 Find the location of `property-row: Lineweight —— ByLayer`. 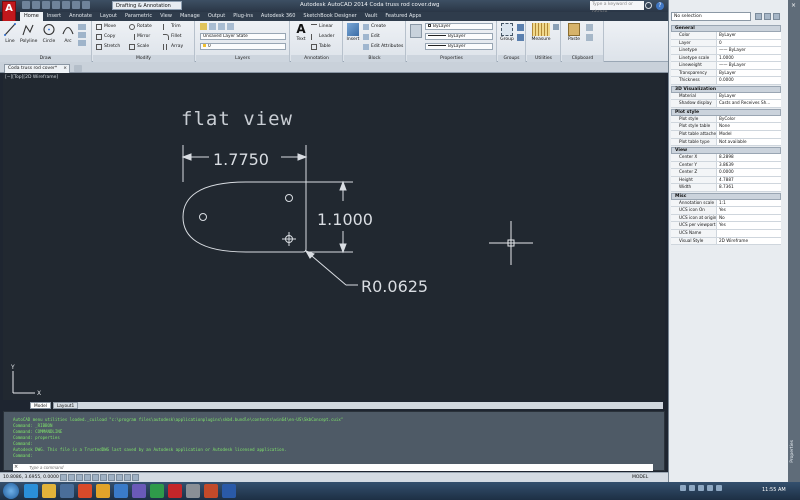

property-row: Lineweight —— ByLayer is located at coordinates (726, 66).